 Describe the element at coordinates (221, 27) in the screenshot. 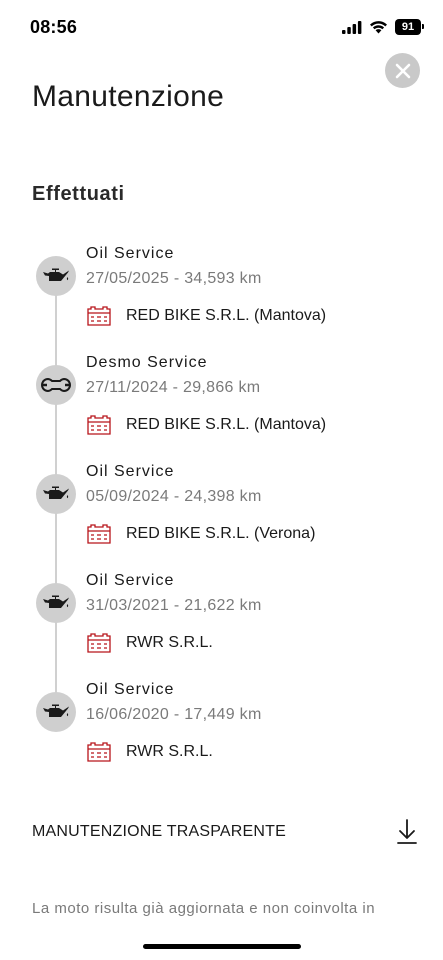

I see `status-bar: 08:56 91` at that location.